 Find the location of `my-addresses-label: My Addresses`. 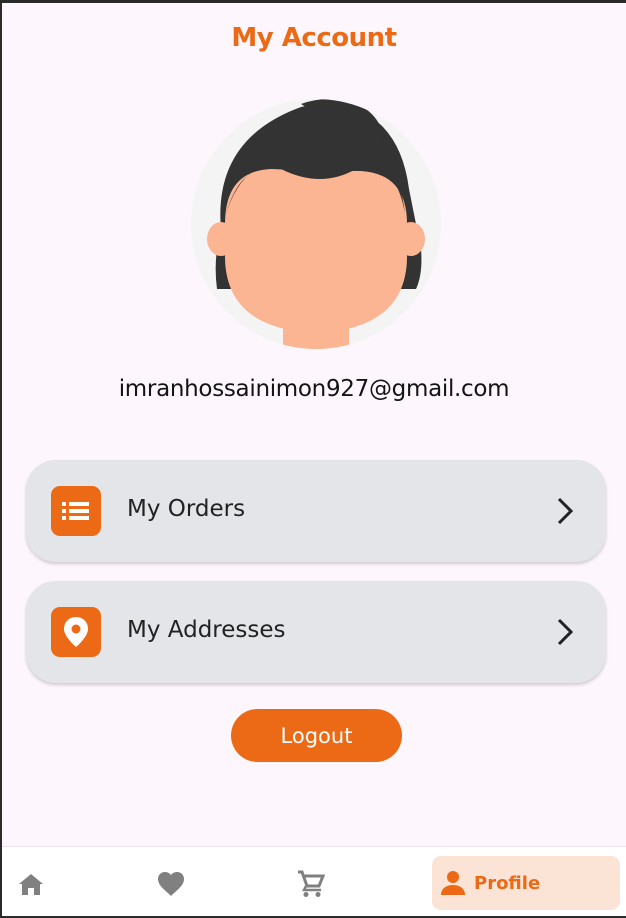

my-addresses-label: My Addresses is located at coordinates (206, 630).